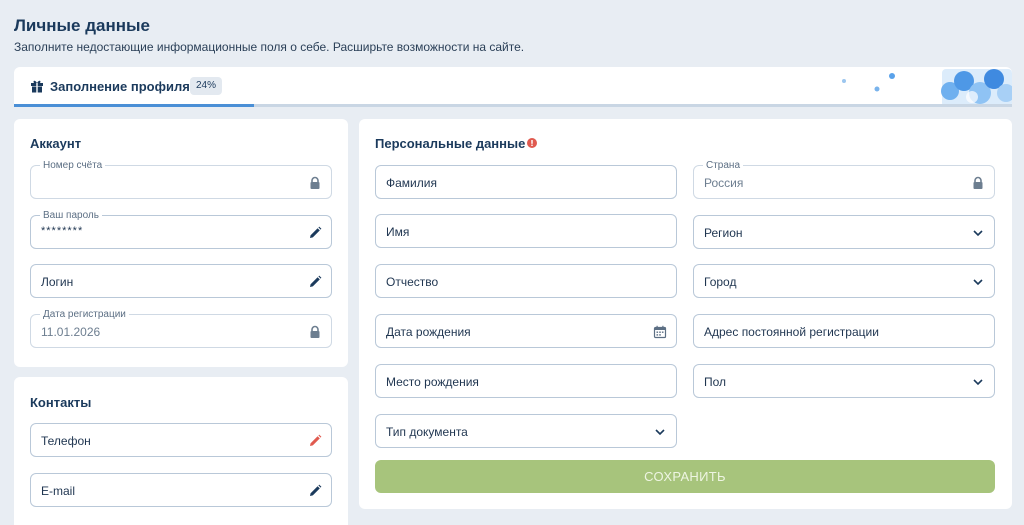 The height and width of the screenshot is (525, 1024). What do you see at coordinates (844, 232) in the screenshot?
I see `region-select: Регион` at bounding box center [844, 232].